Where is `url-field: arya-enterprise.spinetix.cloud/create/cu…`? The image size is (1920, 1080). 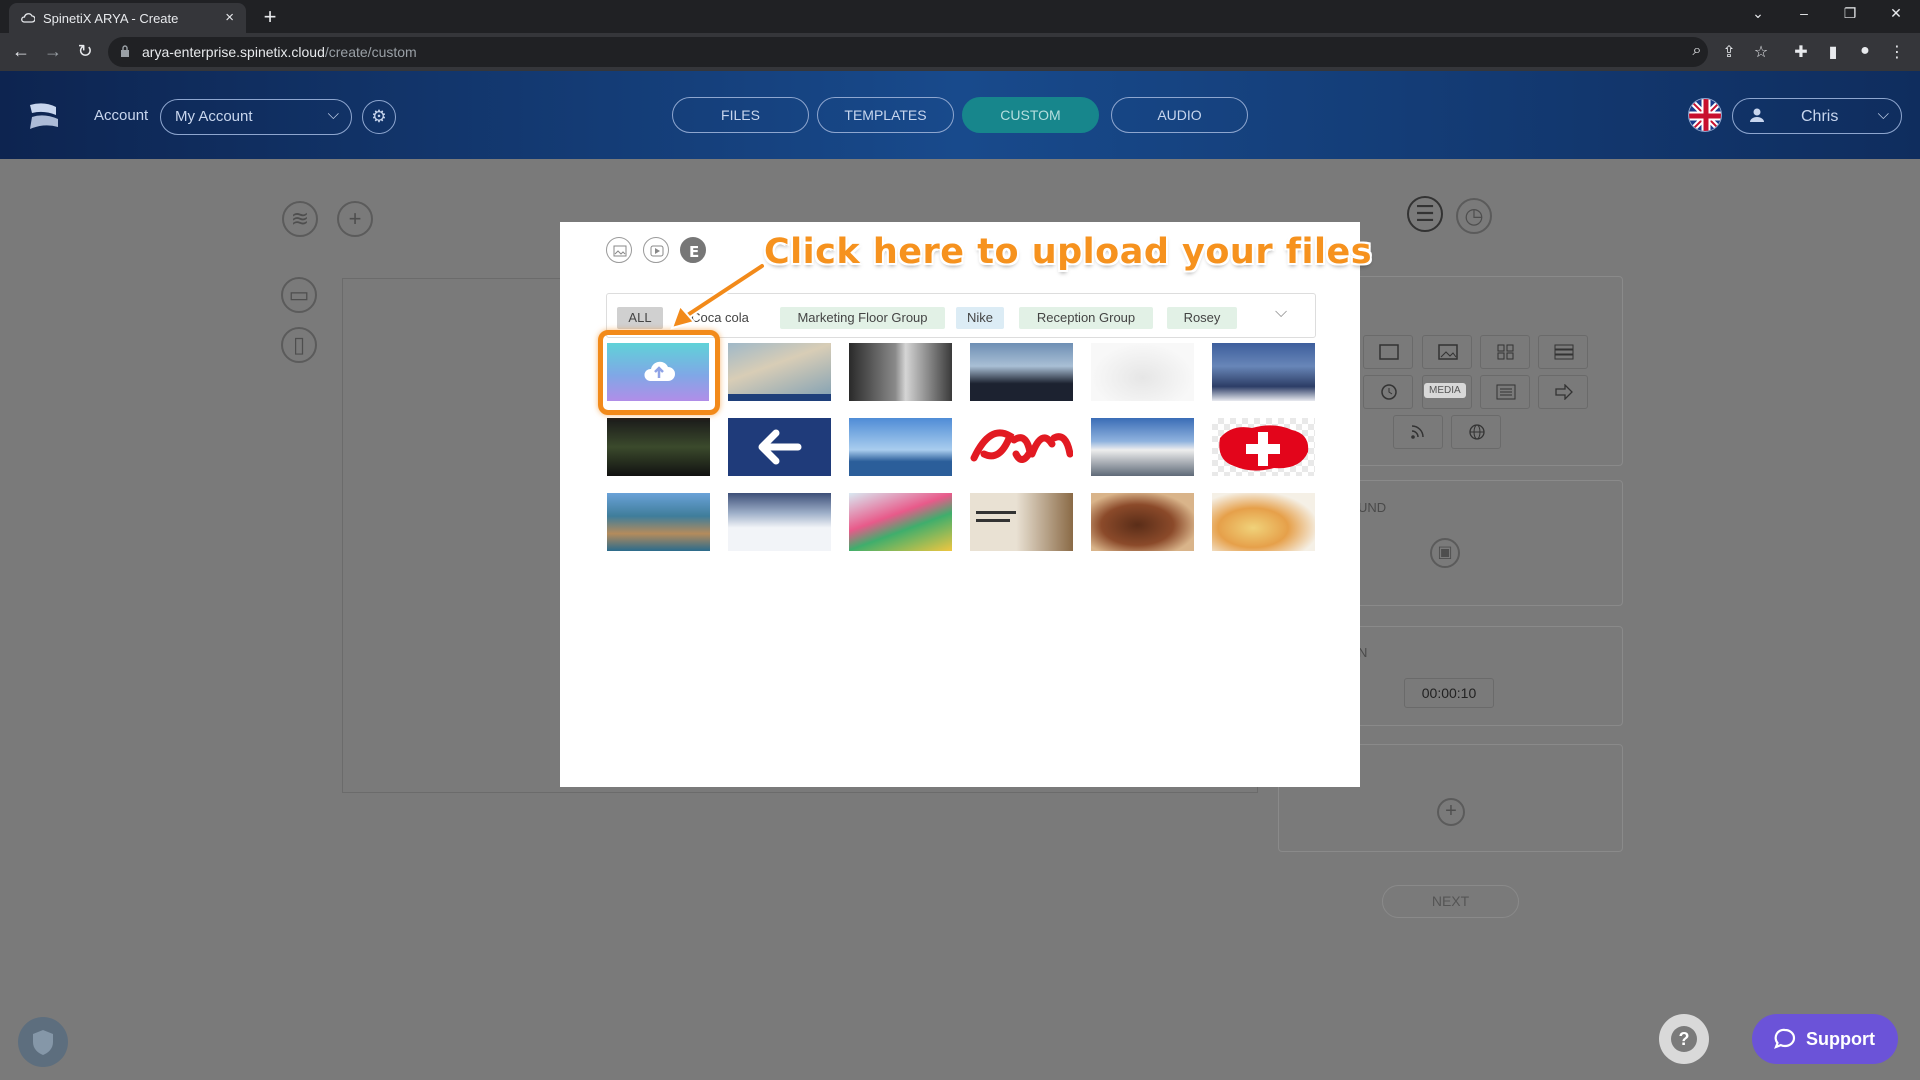 url-field: arya-enterprise.spinetix.cloud/create/cu… is located at coordinates (908, 52).